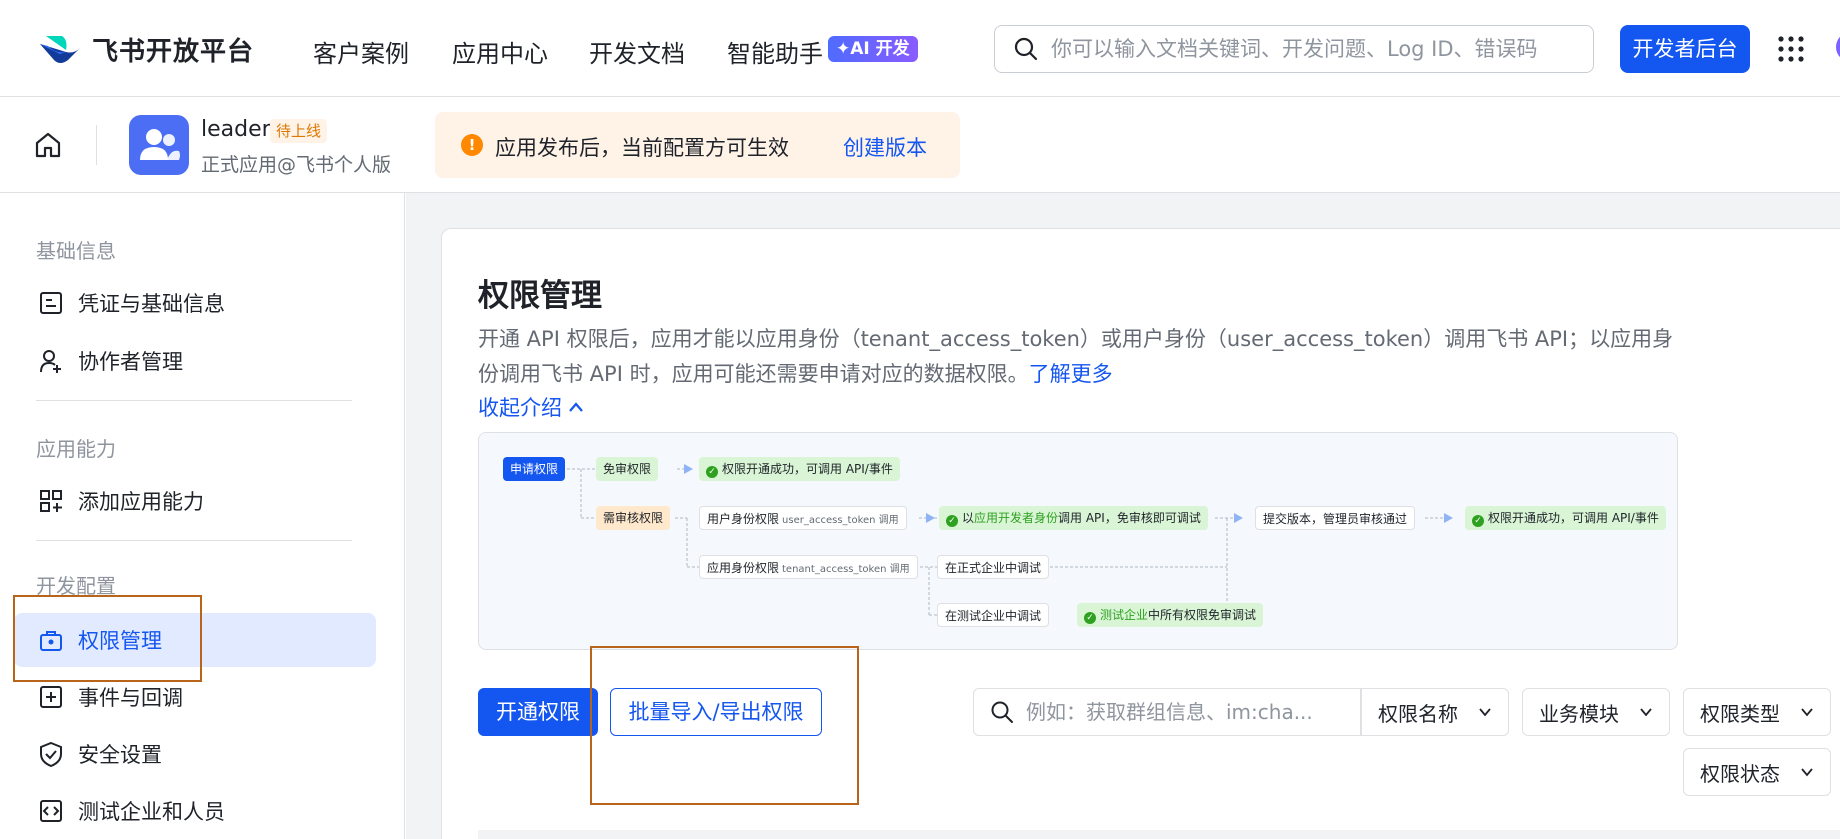 Image resolution: width=1840 pixels, height=839 pixels. I want to click on nav-app-center: 应用中心, so click(500, 51).